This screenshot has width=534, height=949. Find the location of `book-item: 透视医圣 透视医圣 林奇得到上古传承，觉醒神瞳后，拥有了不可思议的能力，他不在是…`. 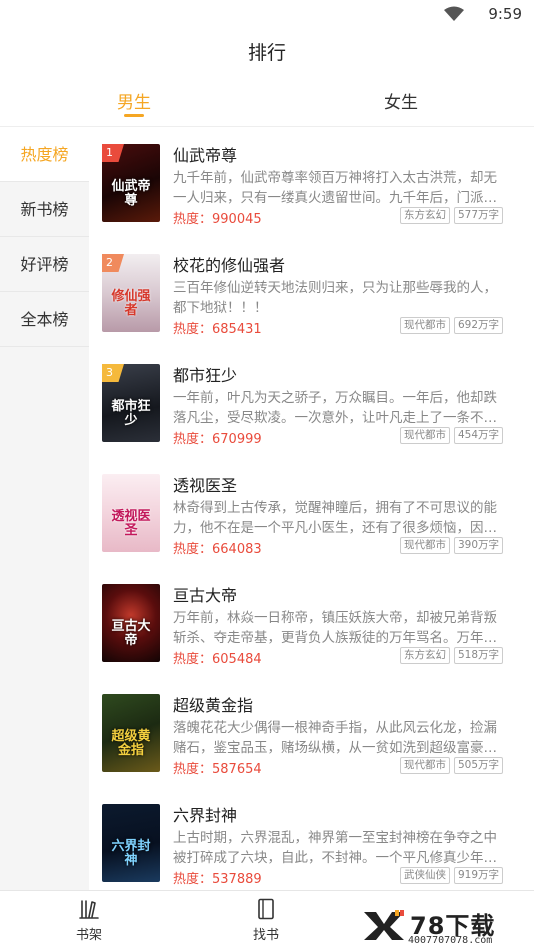

book-item: 透视医圣 透视医圣 林奇得到上古传承，觉醒神瞳后，拥有了不可思议的能力，他不在是… is located at coordinates (311, 512).